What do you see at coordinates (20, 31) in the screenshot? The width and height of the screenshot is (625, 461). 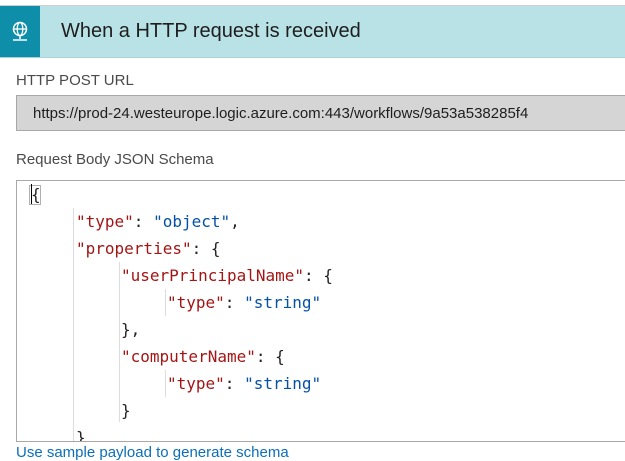 I see `globe-network-icon` at bounding box center [20, 31].